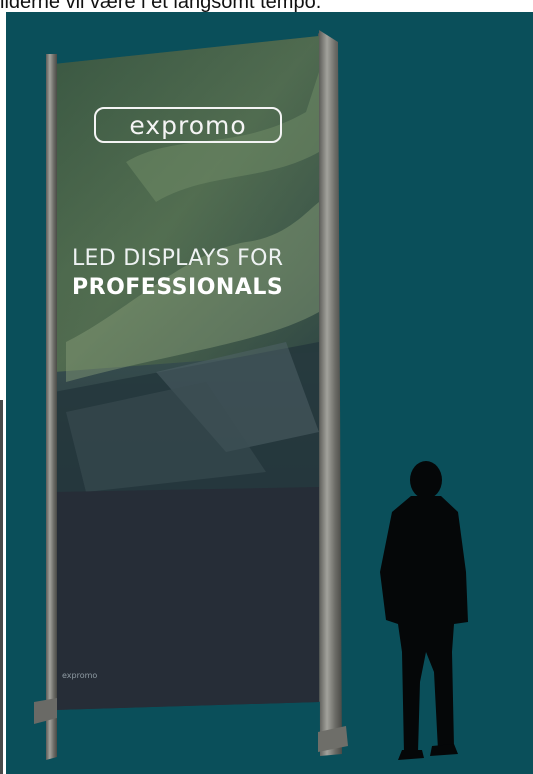  What do you see at coordinates (424, 610) in the screenshot?
I see `person-silhouette` at bounding box center [424, 610].